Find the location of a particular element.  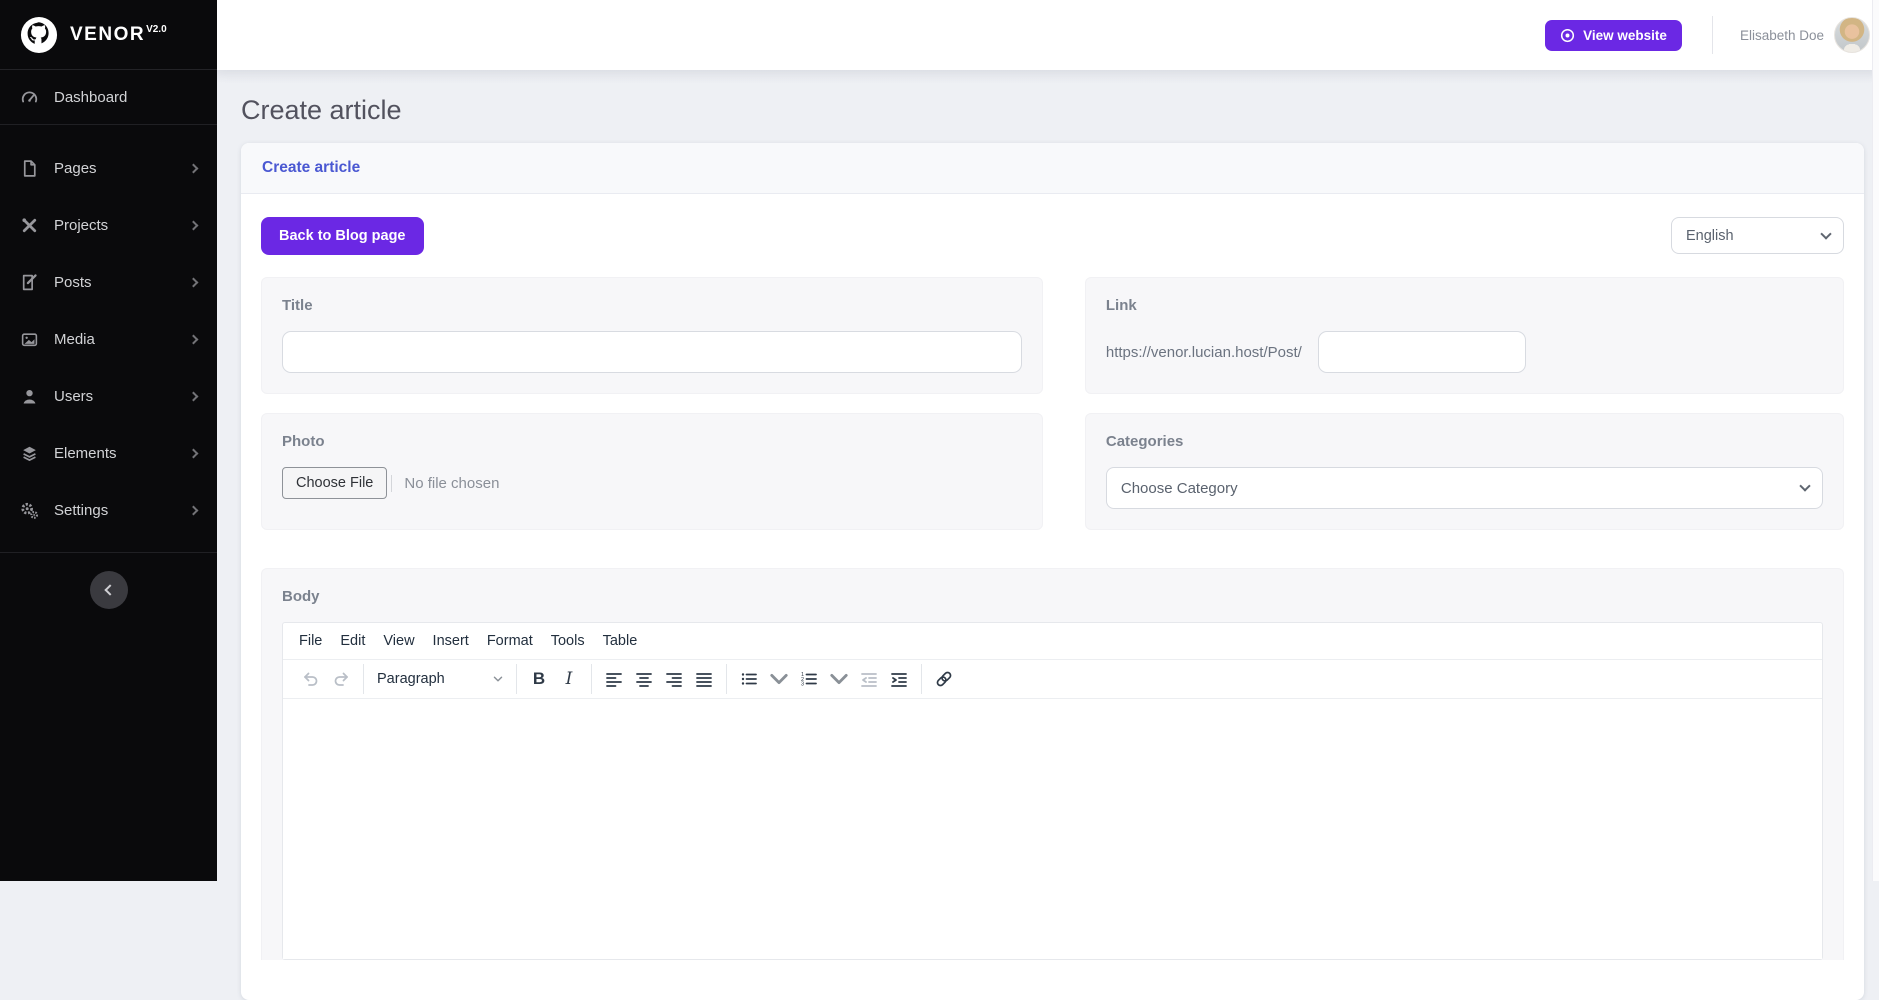

menu-view: View is located at coordinates (398, 641).